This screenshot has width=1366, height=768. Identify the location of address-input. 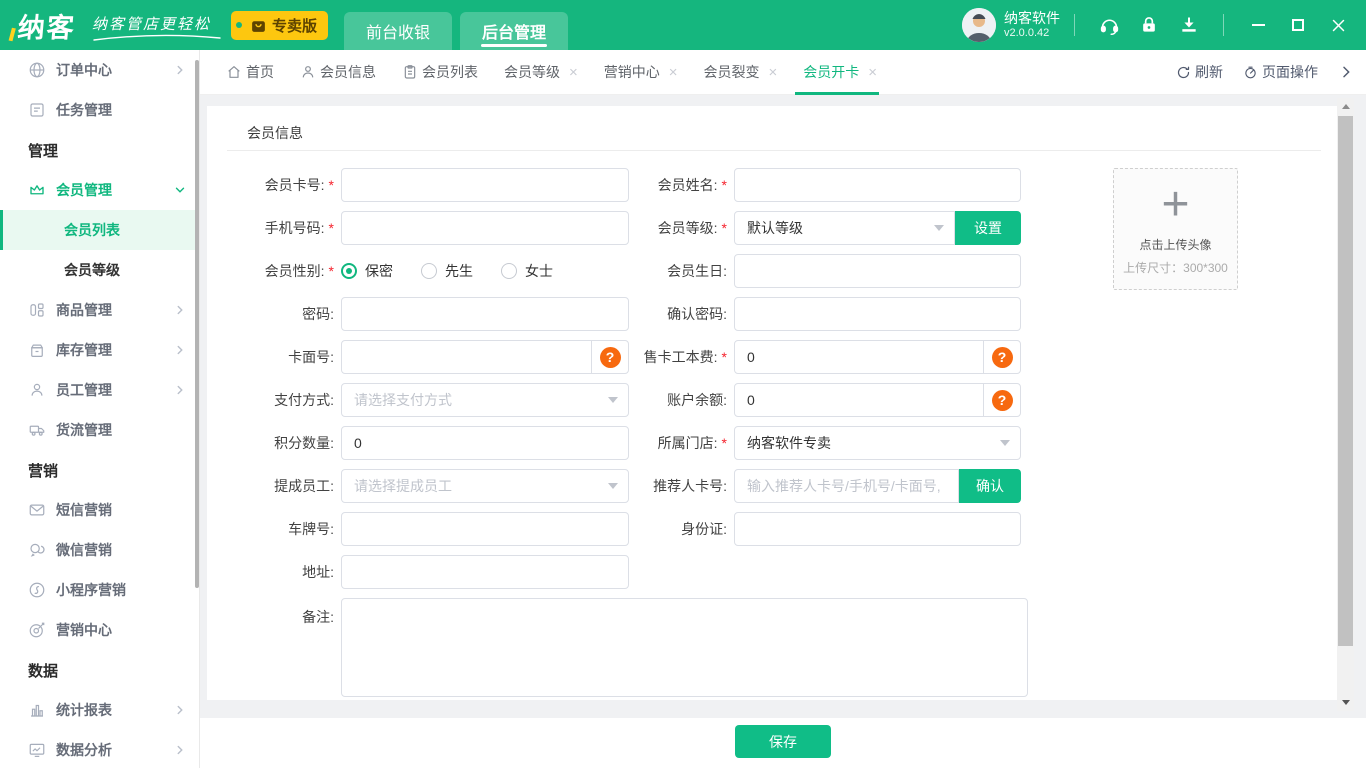
(485, 572).